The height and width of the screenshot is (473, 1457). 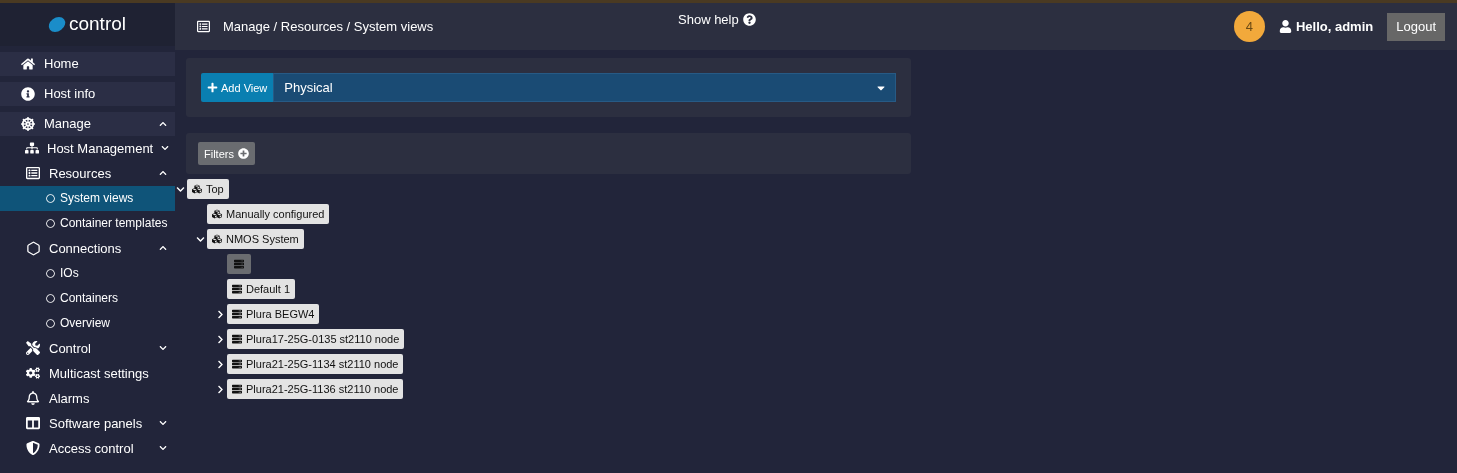 I want to click on sidebar-item: Host Management, so click(x=87, y=148).